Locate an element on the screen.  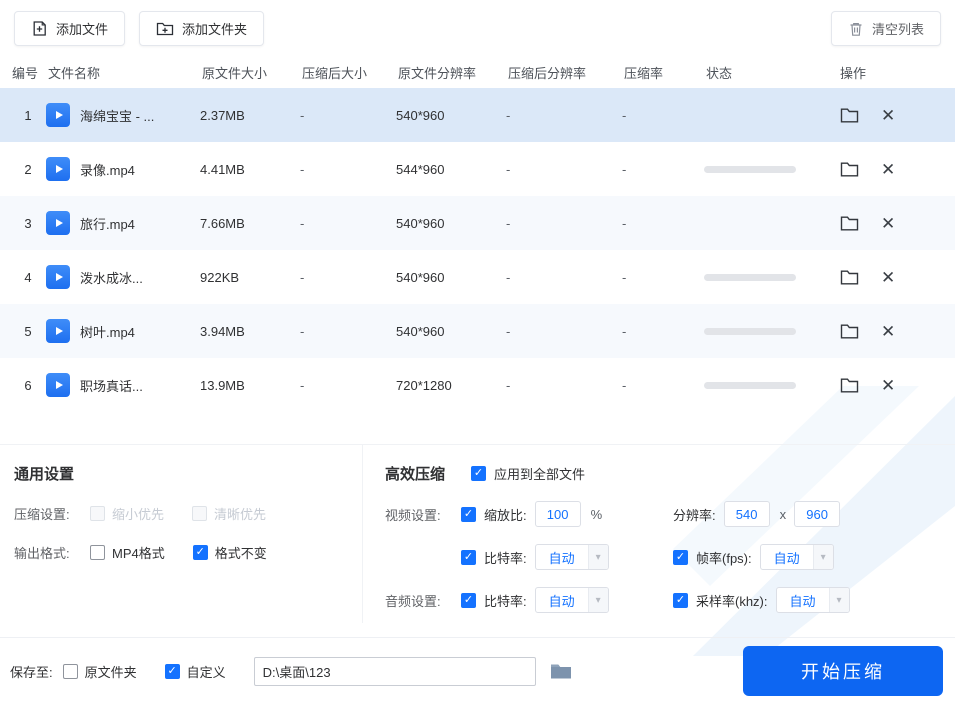
sample-rate-checkbox is located at coordinates (680, 600).